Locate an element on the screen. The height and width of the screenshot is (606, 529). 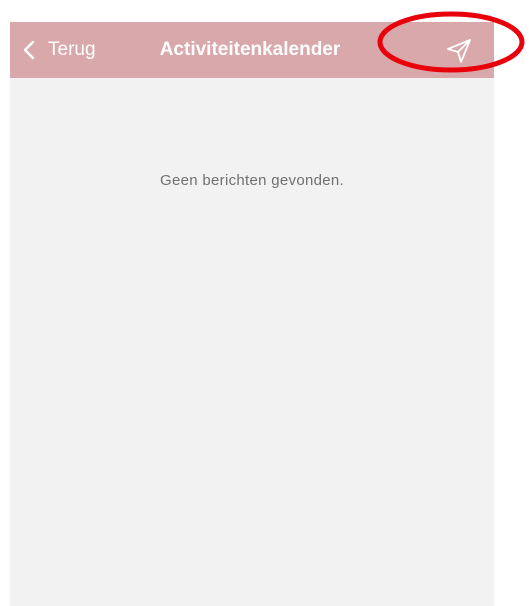
chevron-left-icon is located at coordinates (29, 50).